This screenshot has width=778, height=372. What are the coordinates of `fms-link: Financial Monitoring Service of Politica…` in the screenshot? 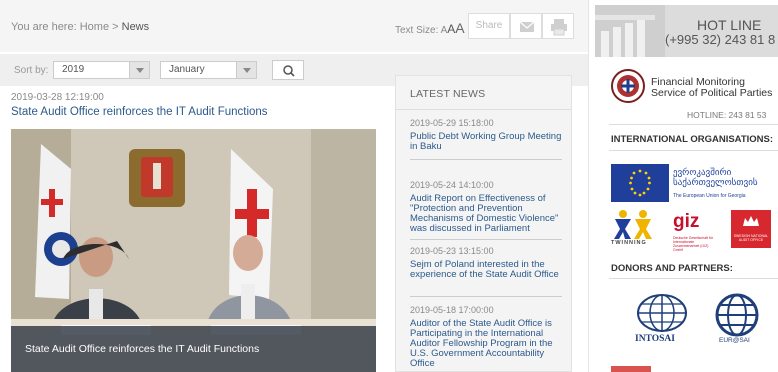 It's located at (711, 88).